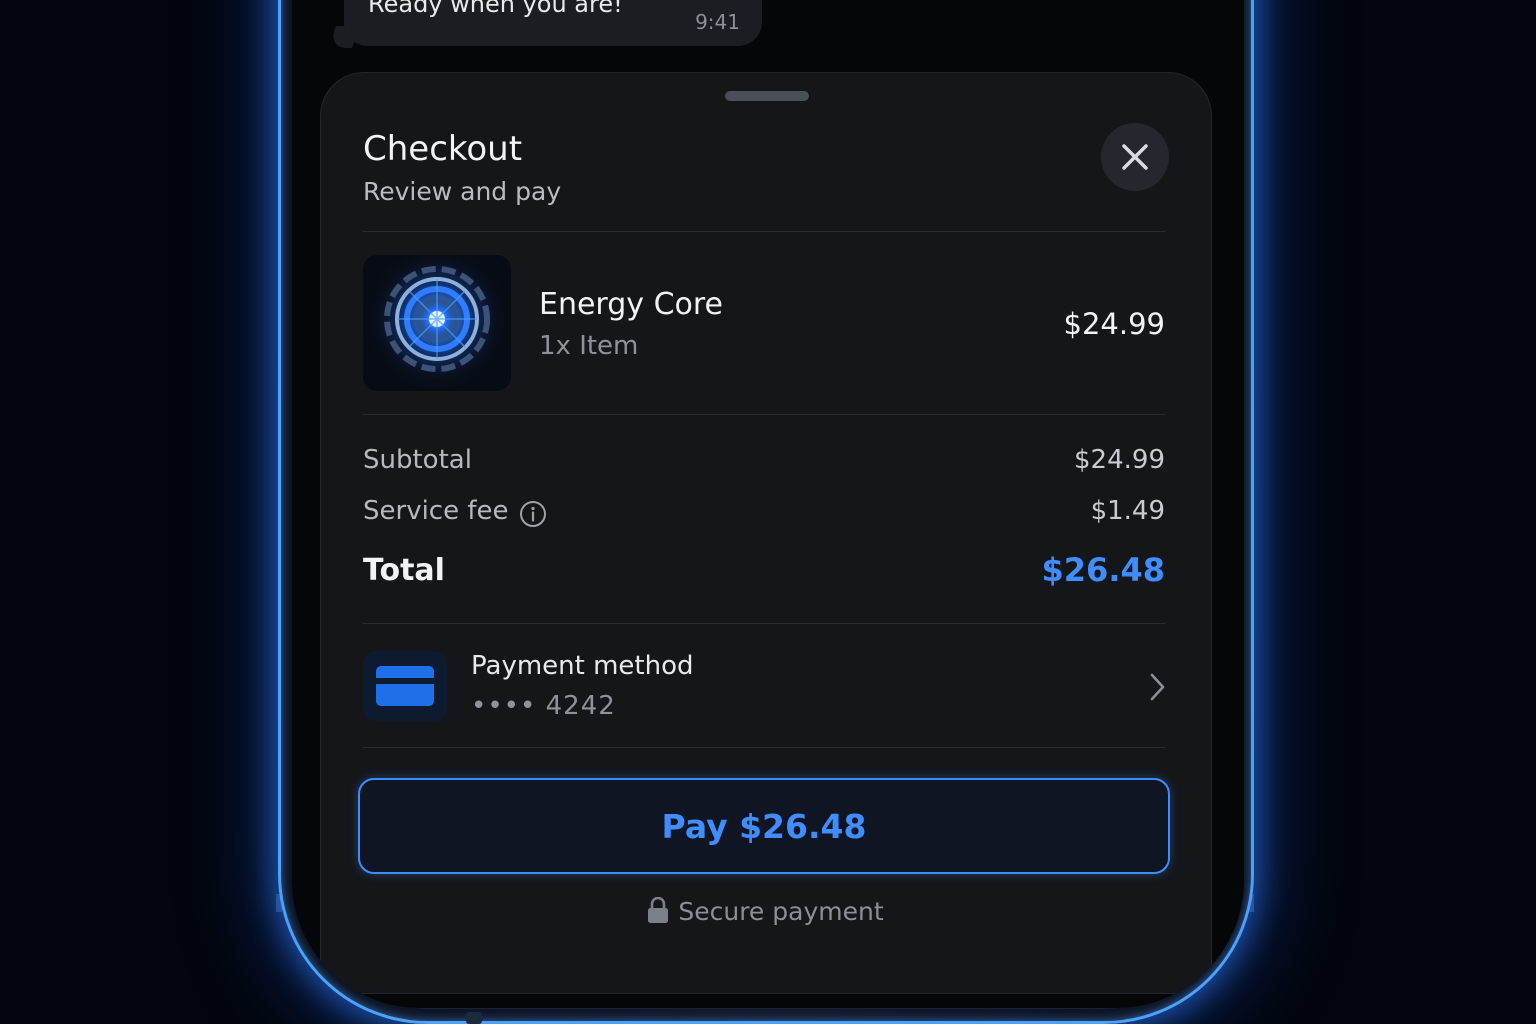 This screenshot has height=1024, width=1536. I want to click on info-icon, so click(533, 514).